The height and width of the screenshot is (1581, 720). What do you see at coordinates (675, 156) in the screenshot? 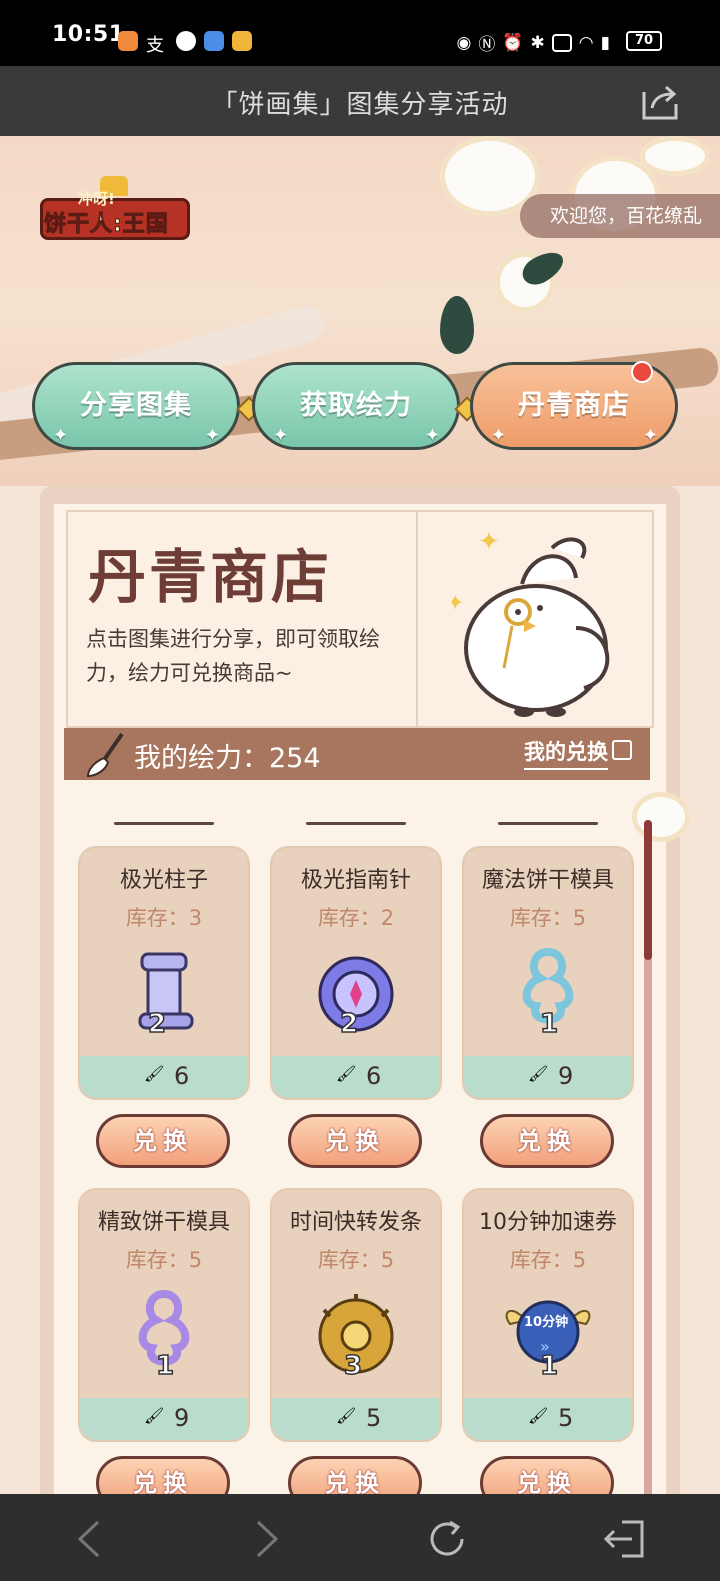
I see `flower-decoration` at bounding box center [675, 156].